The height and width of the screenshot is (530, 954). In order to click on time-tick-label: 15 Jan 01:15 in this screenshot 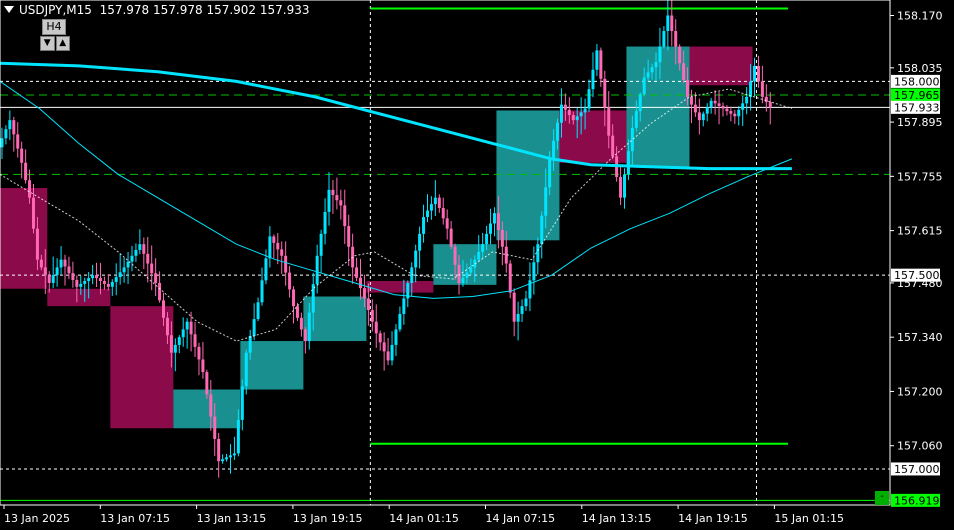, I will do `click(809, 518)`.